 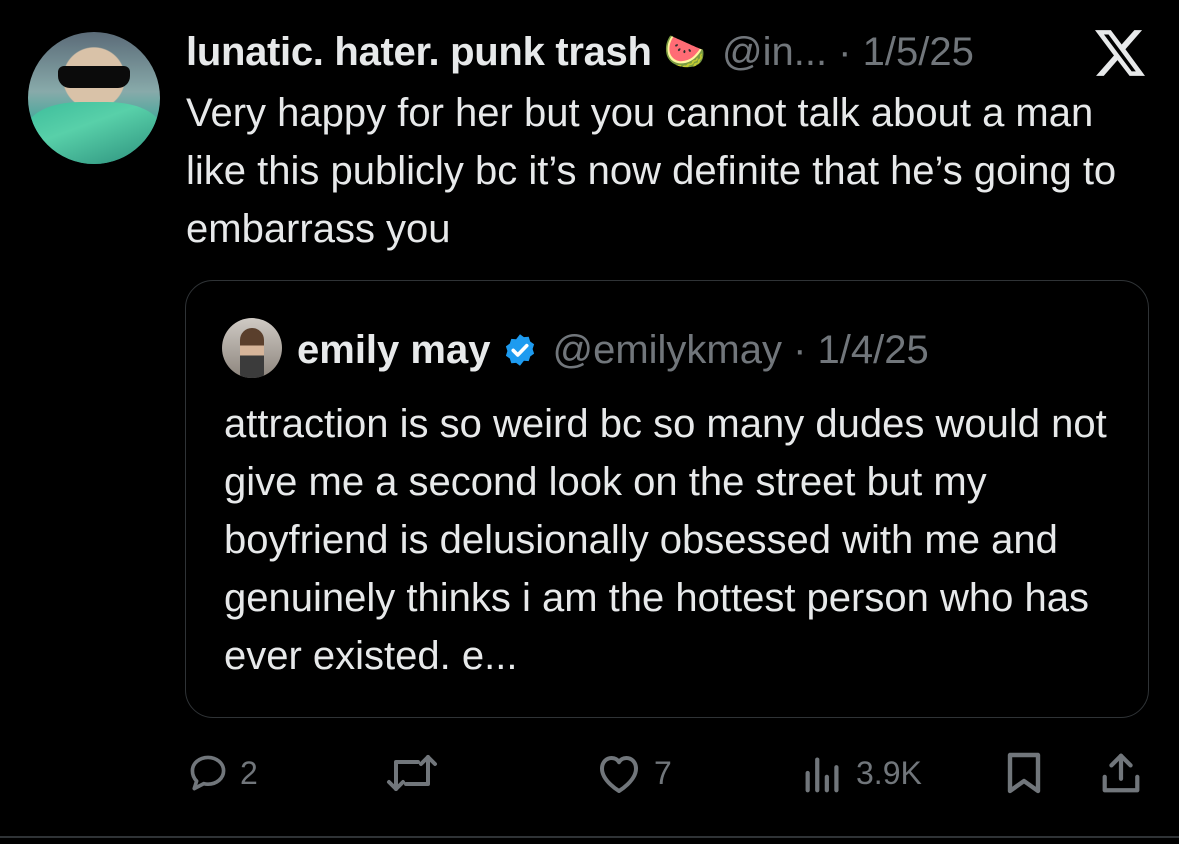 What do you see at coordinates (1120, 53) in the screenshot?
I see `x-logo-icon` at bounding box center [1120, 53].